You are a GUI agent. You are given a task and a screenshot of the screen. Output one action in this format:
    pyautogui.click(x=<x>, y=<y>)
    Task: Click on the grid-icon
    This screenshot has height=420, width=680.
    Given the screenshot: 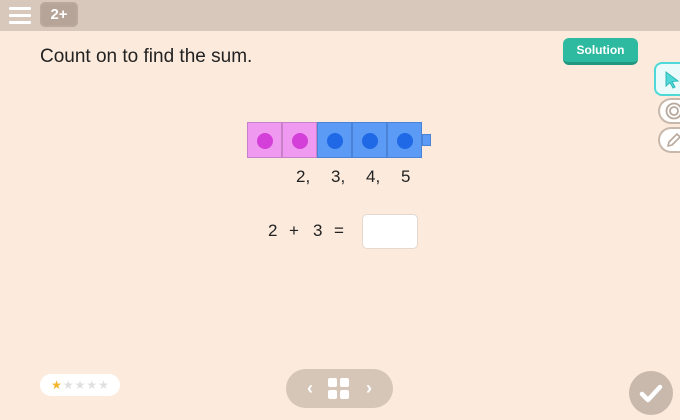 What is the action you would take?
    pyautogui.click(x=339, y=389)
    